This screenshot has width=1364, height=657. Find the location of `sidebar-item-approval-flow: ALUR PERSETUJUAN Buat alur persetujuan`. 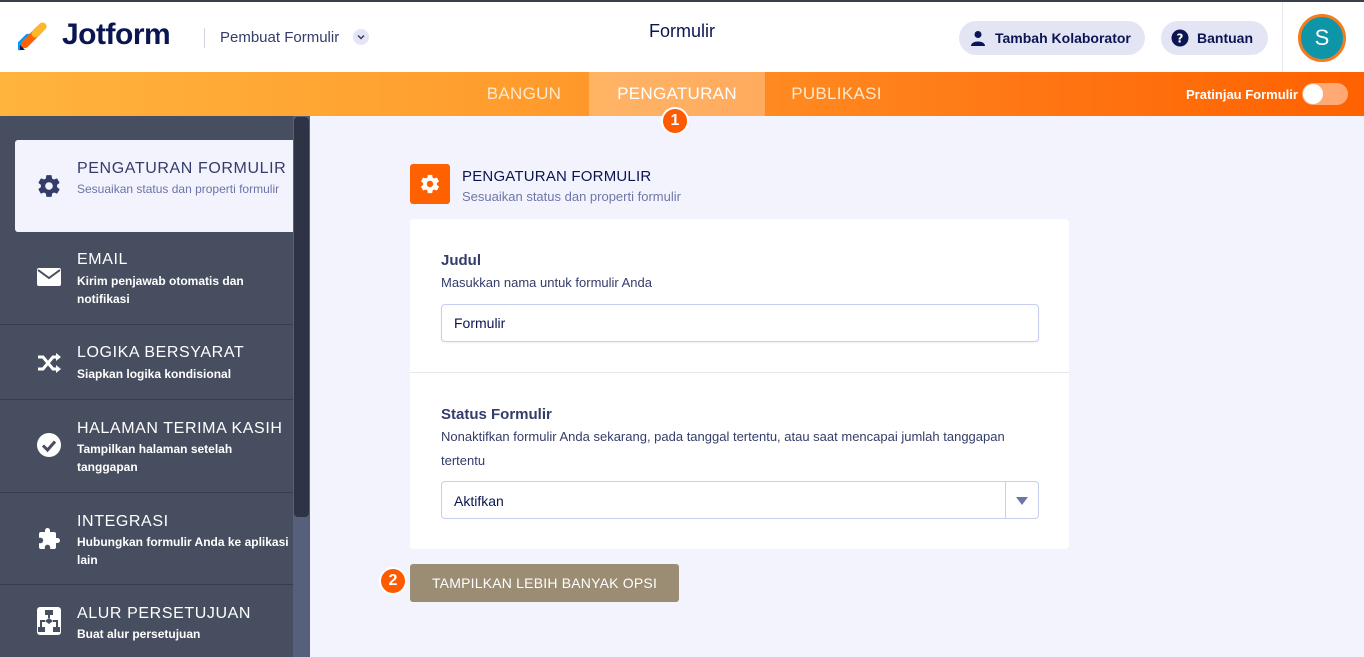

sidebar-item-approval-flow: ALUR PERSETUJUAN Buat alur persetujuan is located at coordinates (146, 621).